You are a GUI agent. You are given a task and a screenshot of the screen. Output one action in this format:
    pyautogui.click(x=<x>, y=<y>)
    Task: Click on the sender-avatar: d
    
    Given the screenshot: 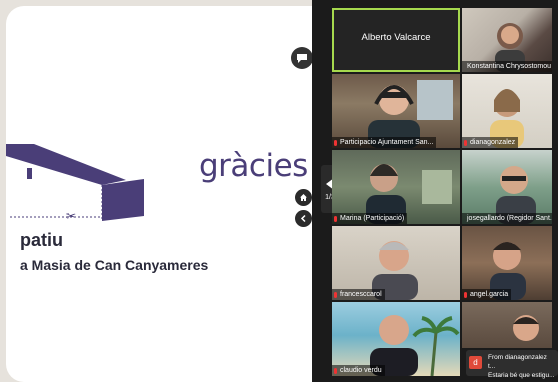 What is the action you would take?
    pyautogui.click(x=475, y=362)
    